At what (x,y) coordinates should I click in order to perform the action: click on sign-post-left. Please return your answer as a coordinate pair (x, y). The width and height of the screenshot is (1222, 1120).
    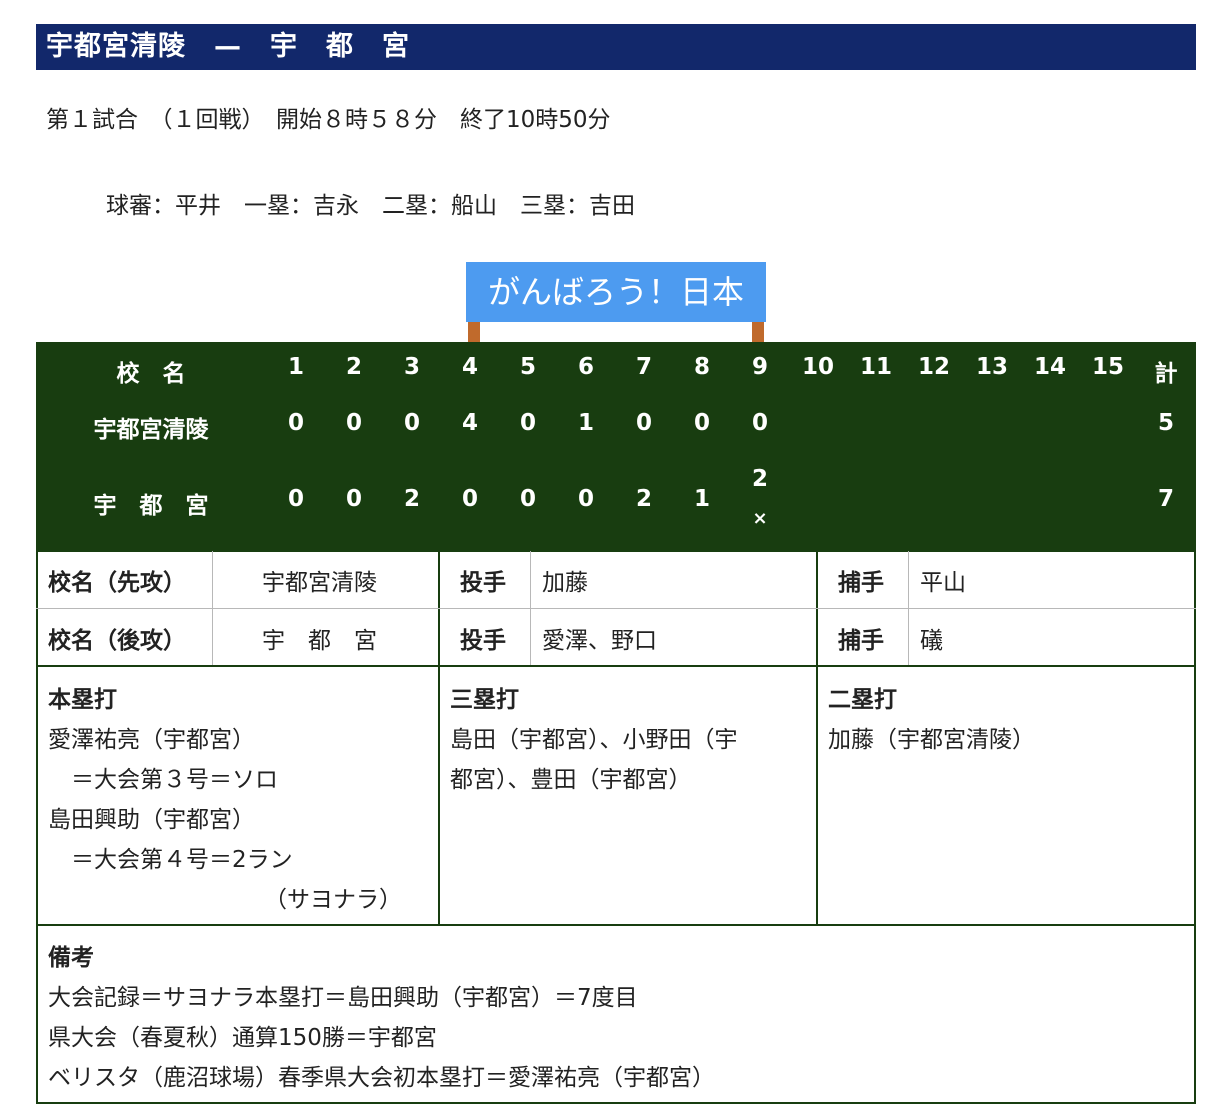
    Looking at the image, I should click on (474, 333).